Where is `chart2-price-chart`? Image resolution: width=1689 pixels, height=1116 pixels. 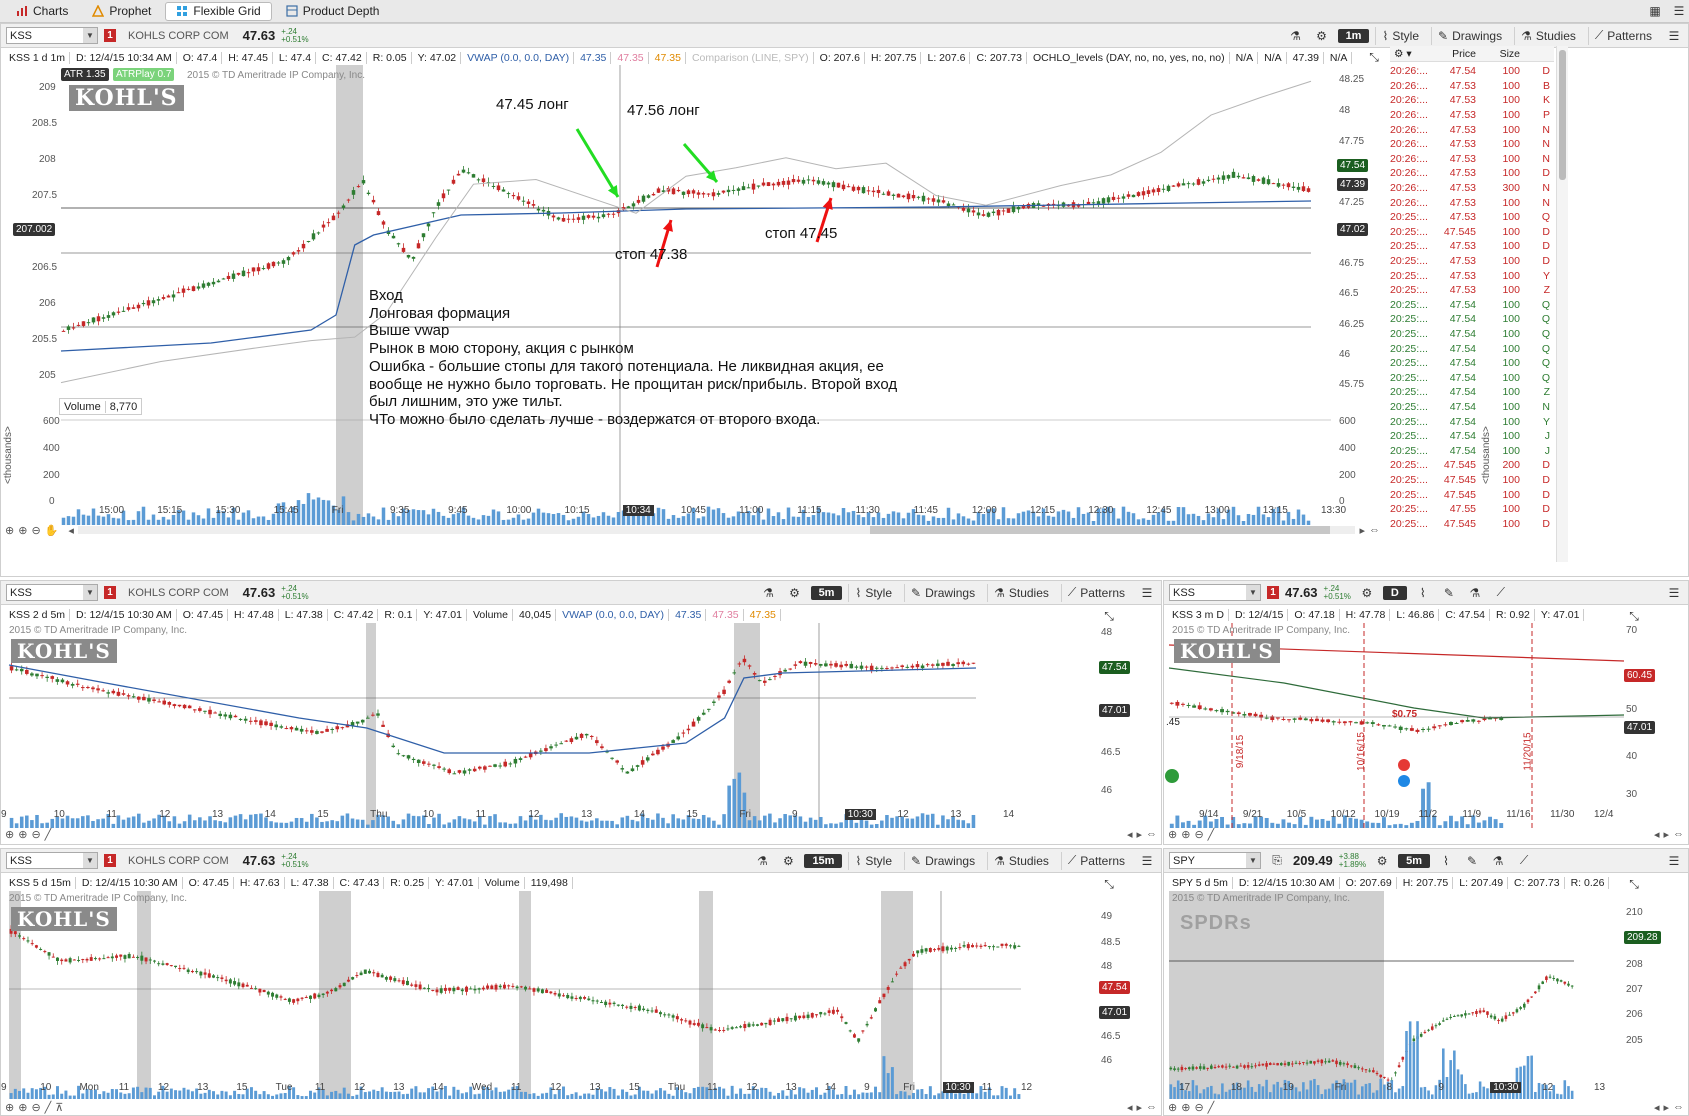
chart2-price-chart is located at coordinates (551, 725).